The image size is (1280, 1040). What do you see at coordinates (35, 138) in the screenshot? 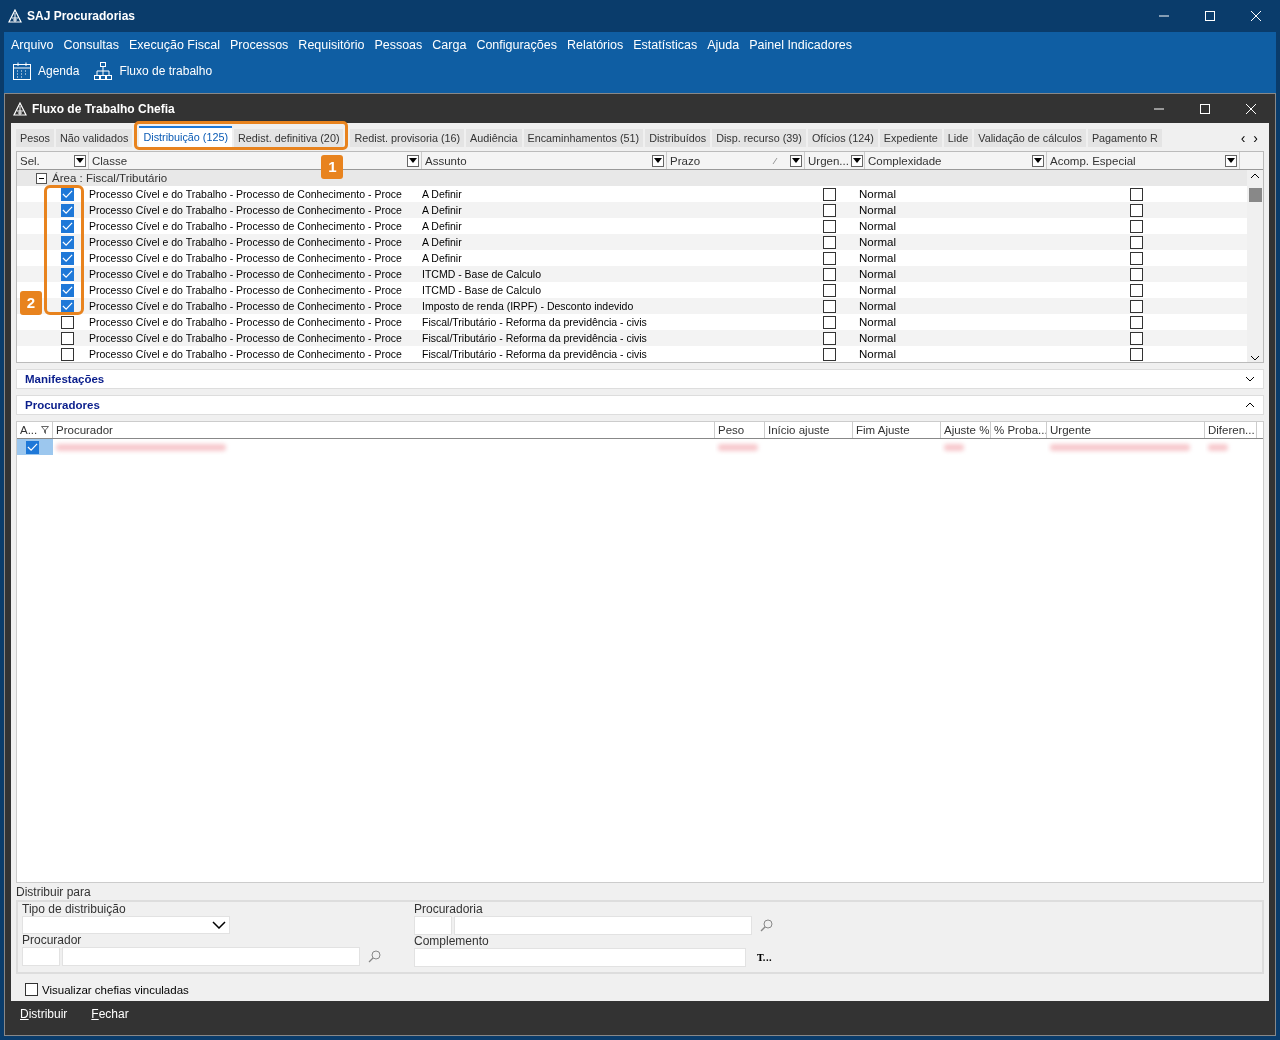
I see `tab: Pesos` at bounding box center [35, 138].